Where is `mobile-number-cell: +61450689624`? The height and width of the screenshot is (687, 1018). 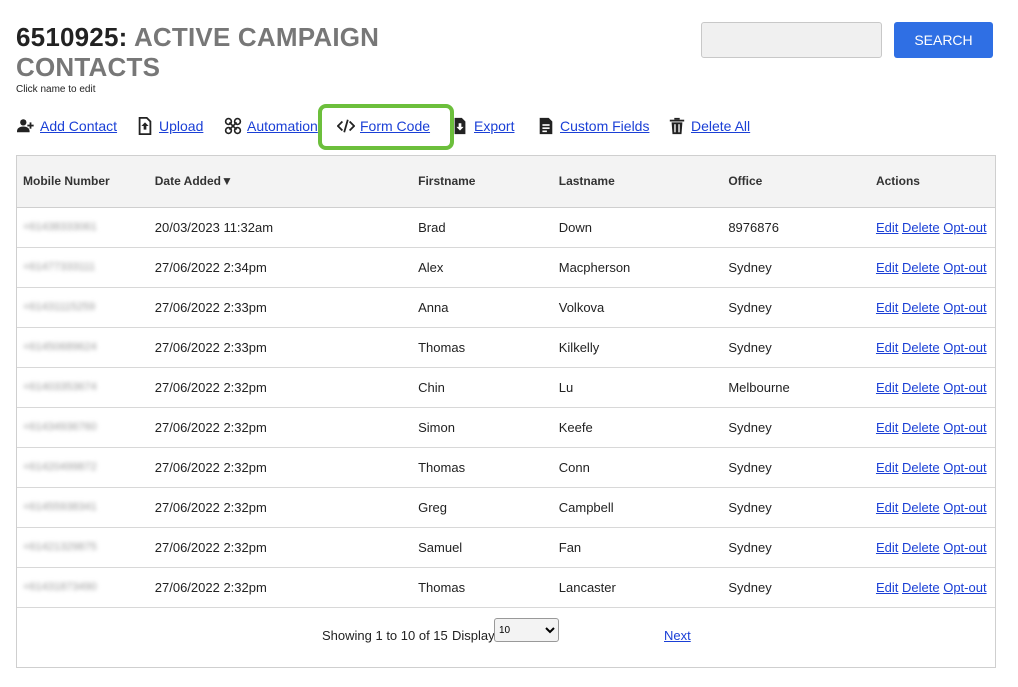 mobile-number-cell: +61450689624 is located at coordinates (60, 347).